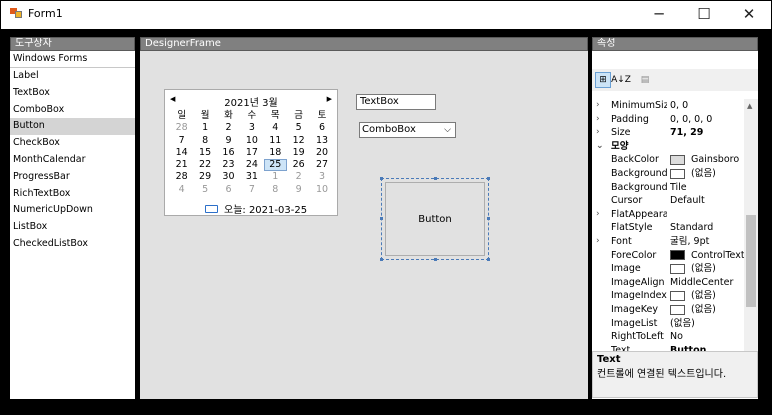 This screenshot has width=772, height=415. What do you see at coordinates (668, 106) in the screenshot?
I see `property-row: › MinimumSize0, 0` at bounding box center [668, 106].